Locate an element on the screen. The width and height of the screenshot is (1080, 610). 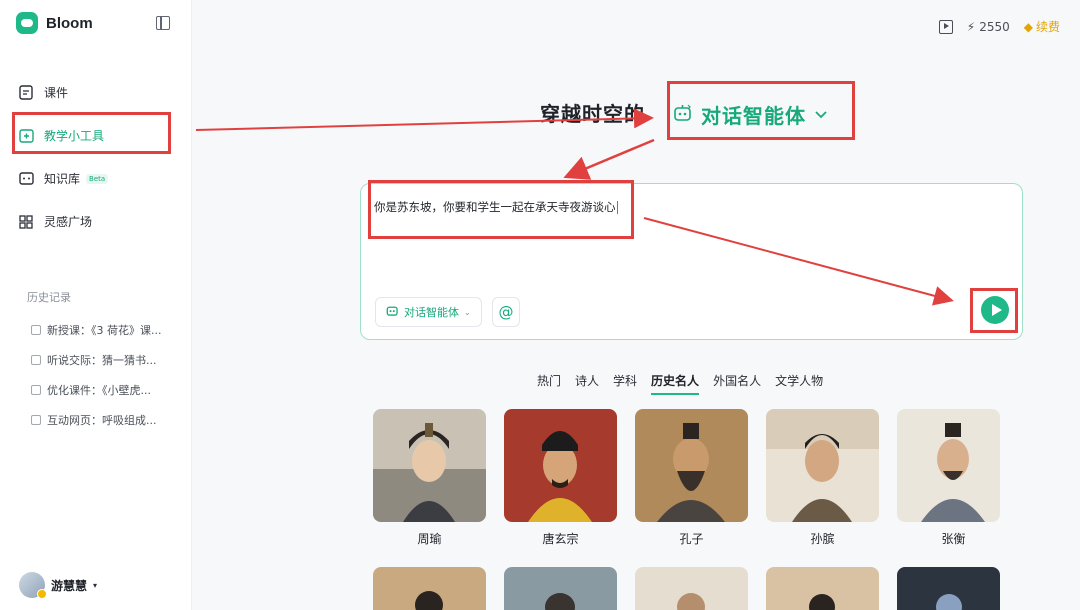
at-icon: @ is located at coordinates (506, 312).